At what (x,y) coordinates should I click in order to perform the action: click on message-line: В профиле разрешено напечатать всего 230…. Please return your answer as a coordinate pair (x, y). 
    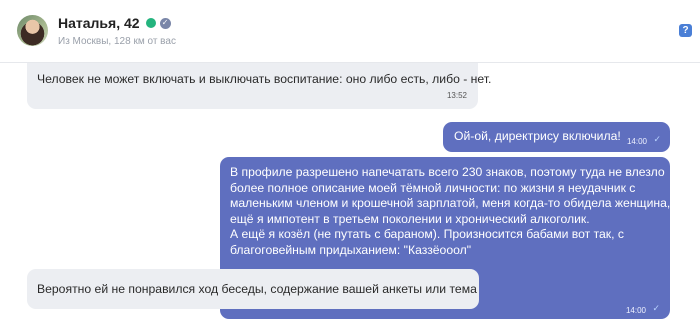
    Looking at the image, I should click on (447, 172).